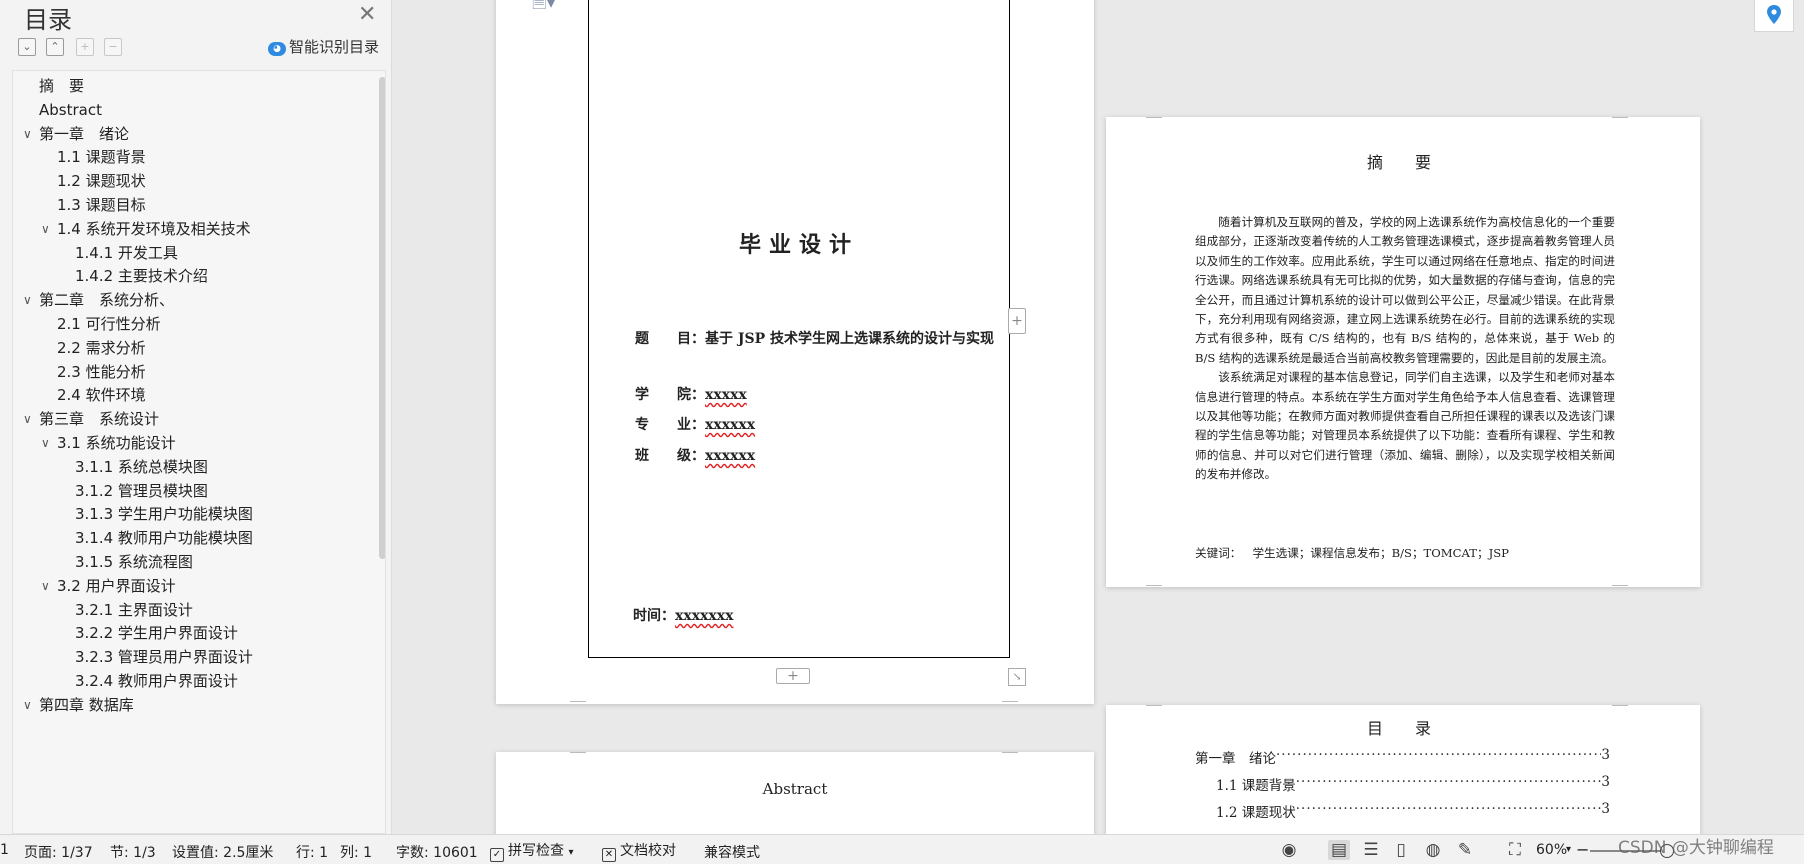  I want to click on add-page-icon: +, so click(793, 676).